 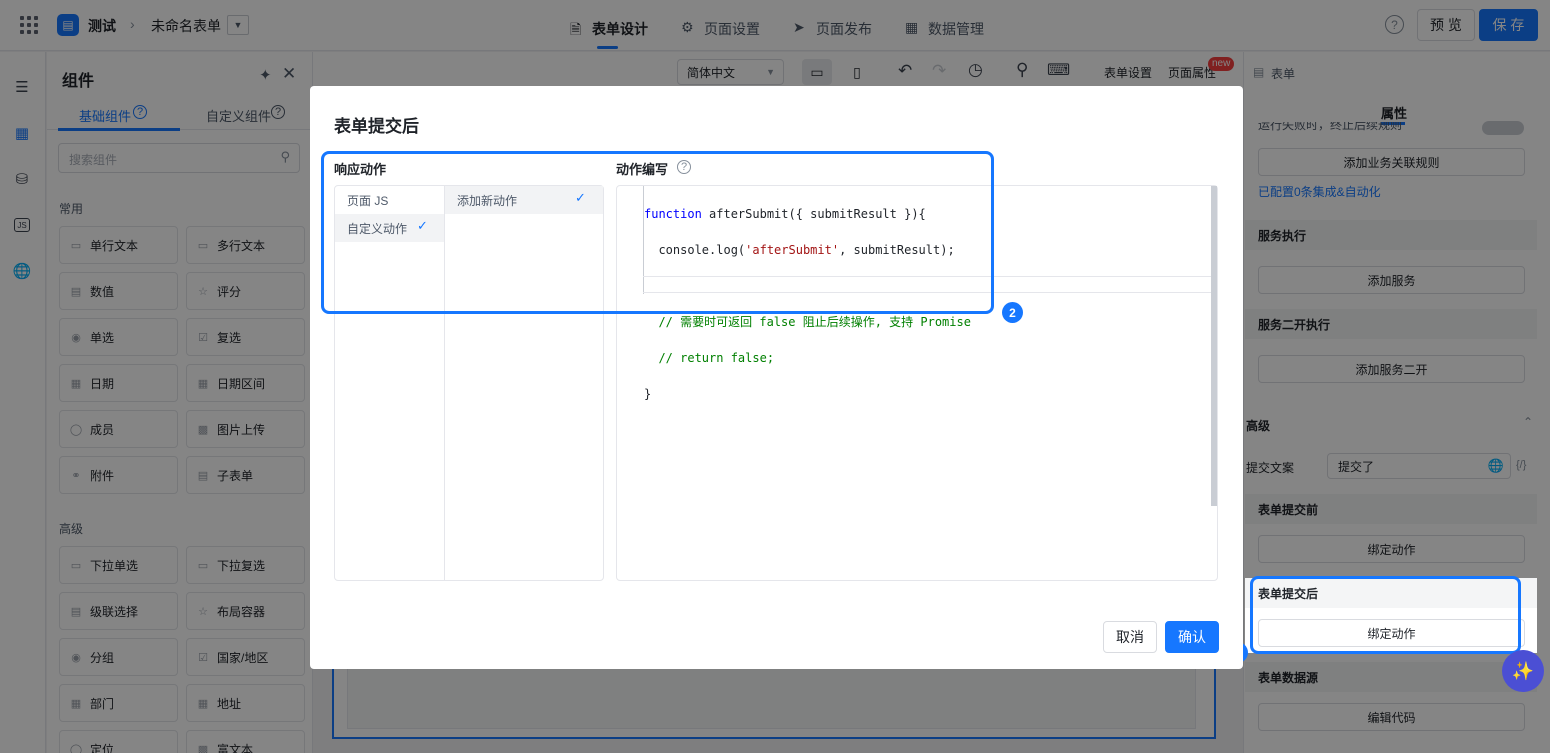 What do you see at coordinates (709, 358) in the screenshot?
I see `code-comment-2: // return false;` at bounding box center [709, 358].